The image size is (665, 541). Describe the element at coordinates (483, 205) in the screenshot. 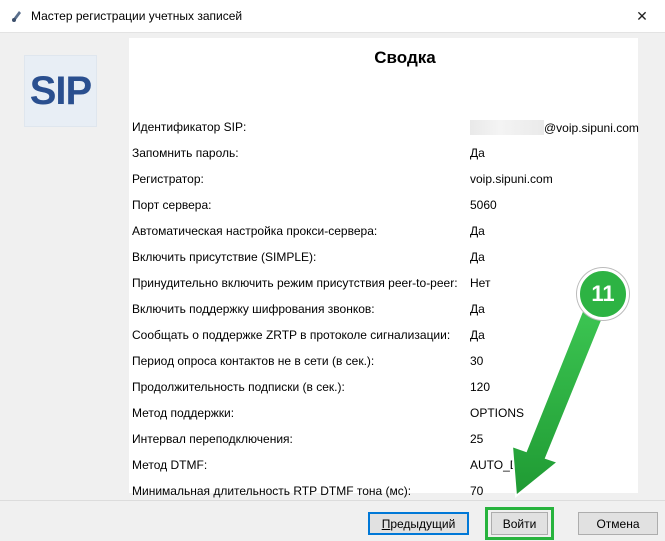

I see `summary-row-value: 5060` at that location.